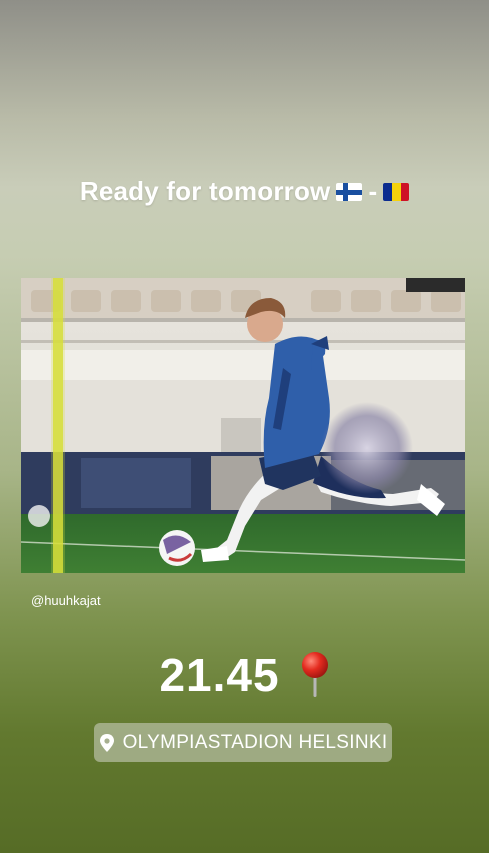 This screenshot has height=853, width=489. I want to click on location-sticker: OLYMPIASTADION HELSINKI, so click(243, 742).